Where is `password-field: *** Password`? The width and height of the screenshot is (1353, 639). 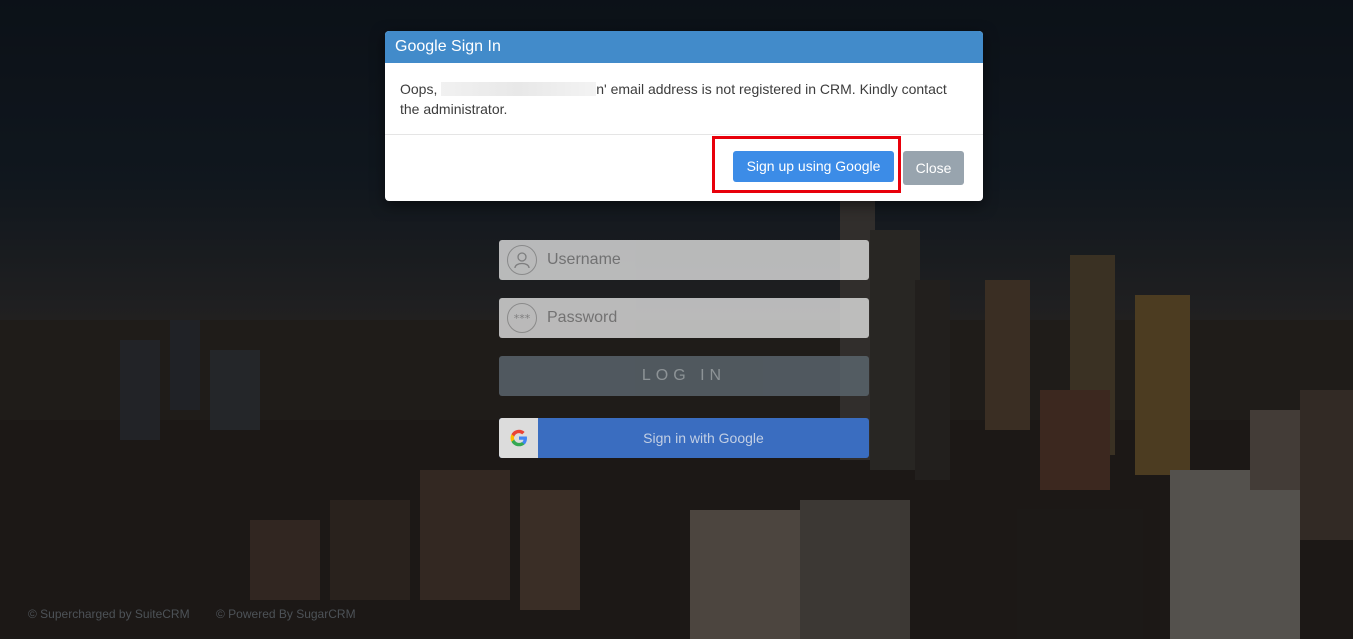
password-field: *** Password is located at coordinates (684, 318).